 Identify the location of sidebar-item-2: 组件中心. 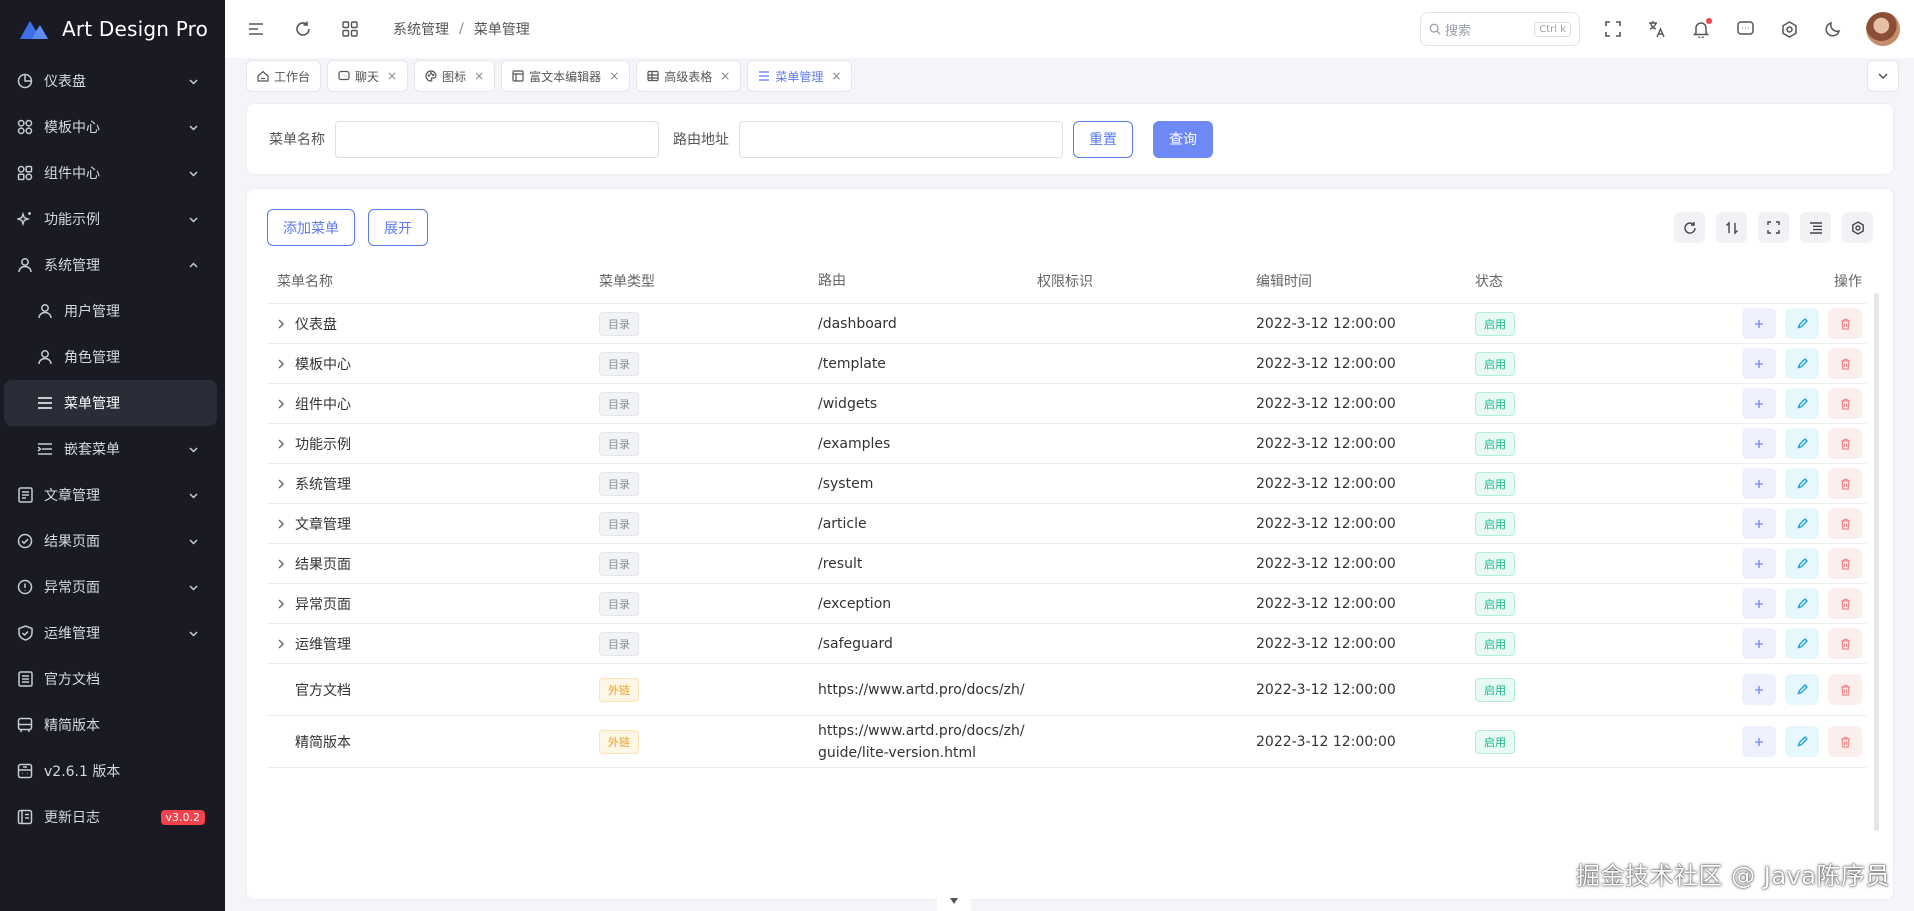
(112, 173).